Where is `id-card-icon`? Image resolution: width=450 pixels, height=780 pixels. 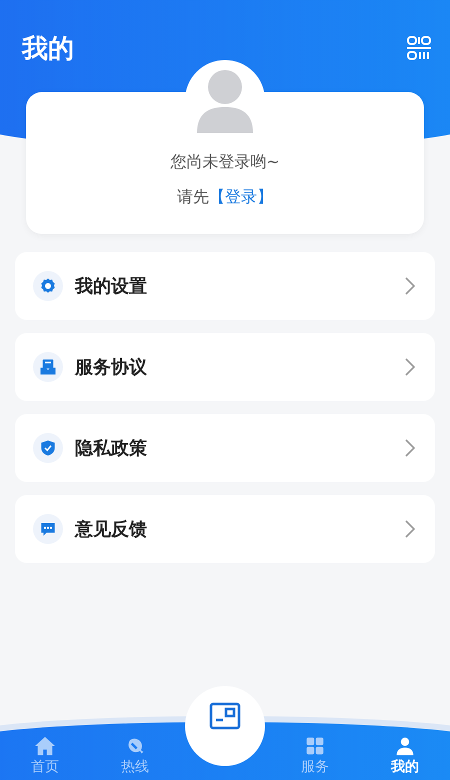
id-card-icon is located at coordinates (225, 716).